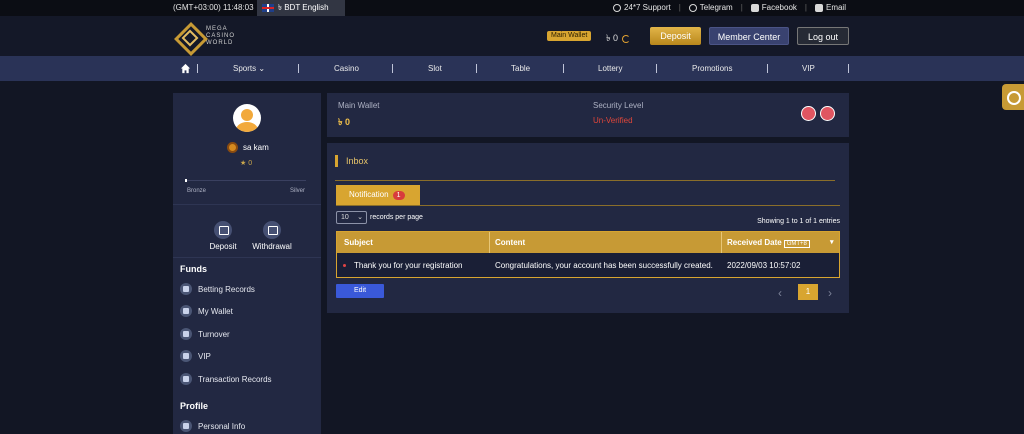  What do you see at coordinates (206, 311) in the screenshot?
I see `sidebar-item-my-wallet: My Wallet` at bounding box center [206, 311].